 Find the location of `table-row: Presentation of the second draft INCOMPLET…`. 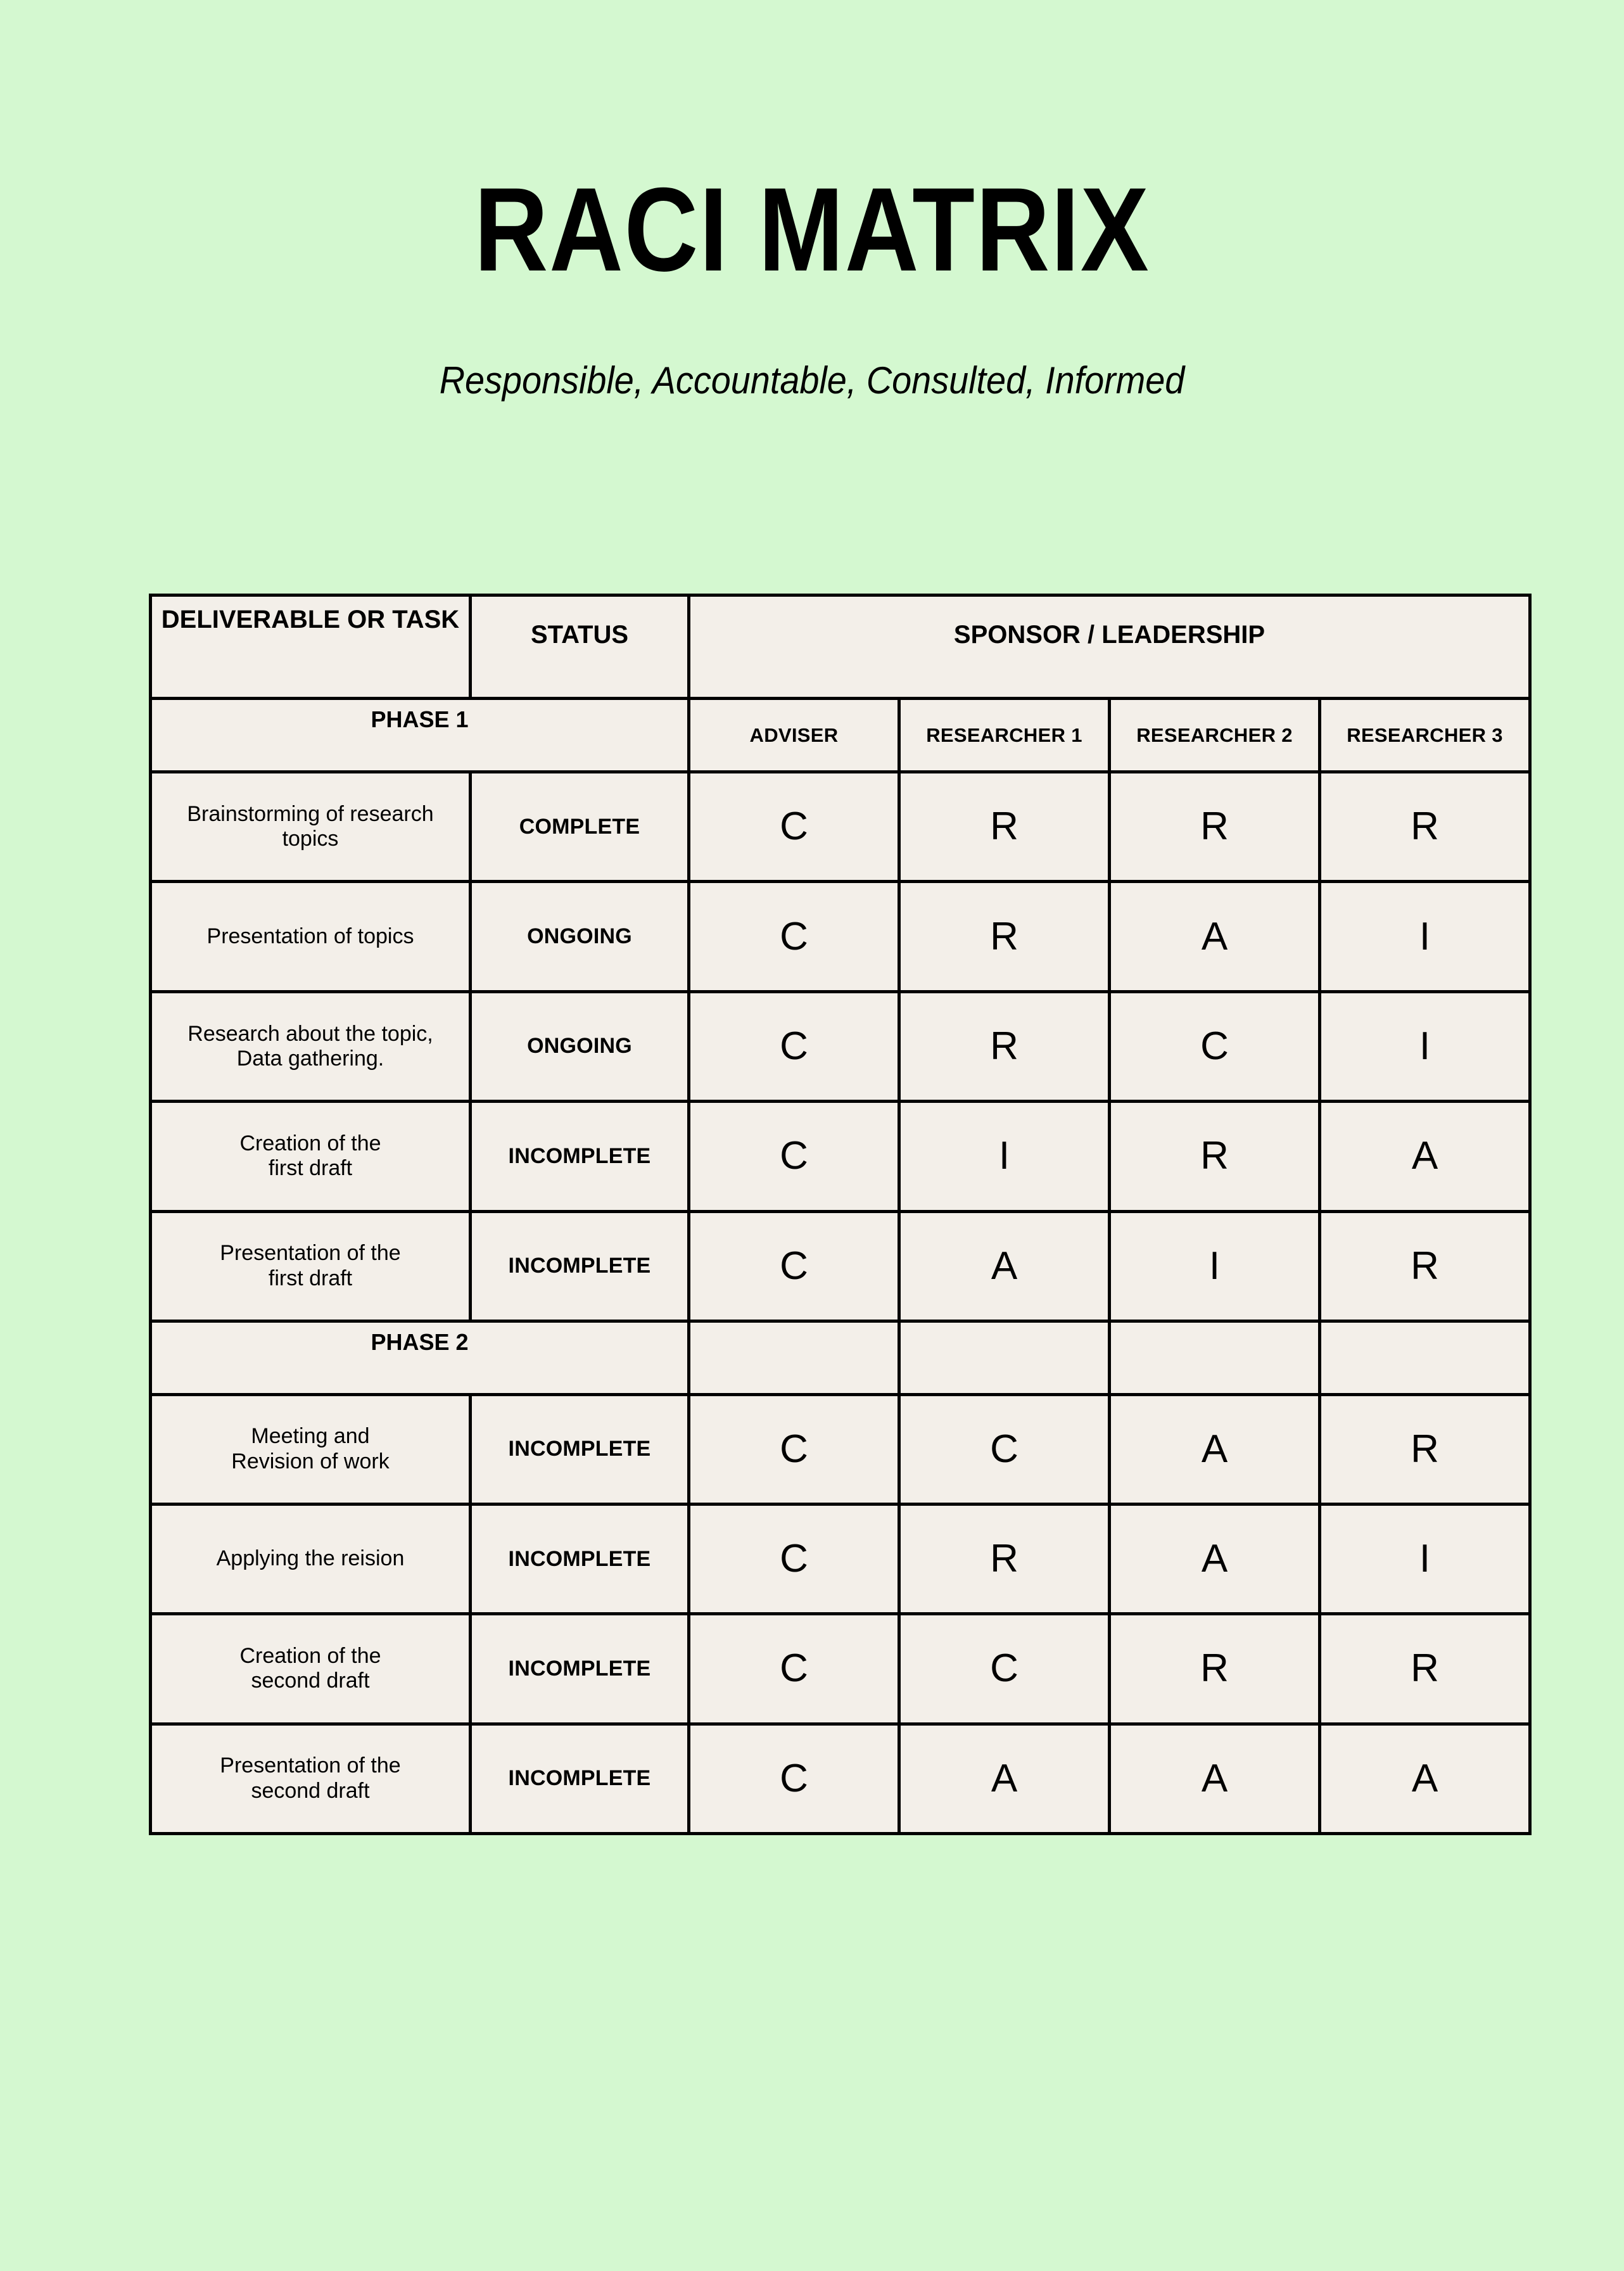

table-row: Presentation of the second draft INCOMPLET… is located at coordinates (840, 1778).